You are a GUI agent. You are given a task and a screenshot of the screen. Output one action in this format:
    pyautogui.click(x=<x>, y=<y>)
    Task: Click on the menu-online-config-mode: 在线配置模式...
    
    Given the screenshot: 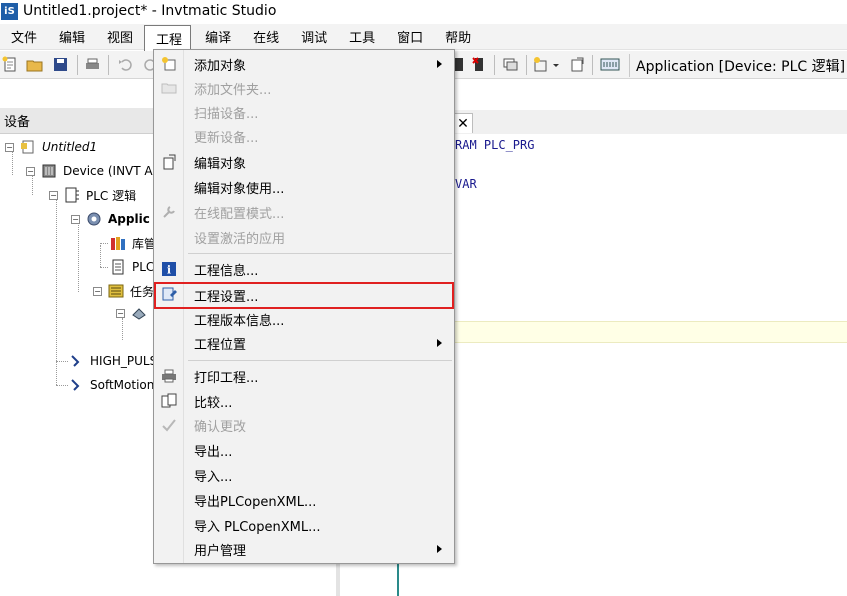 What is the action you would take?
    pyautogui.click(x=304, y=212)
    